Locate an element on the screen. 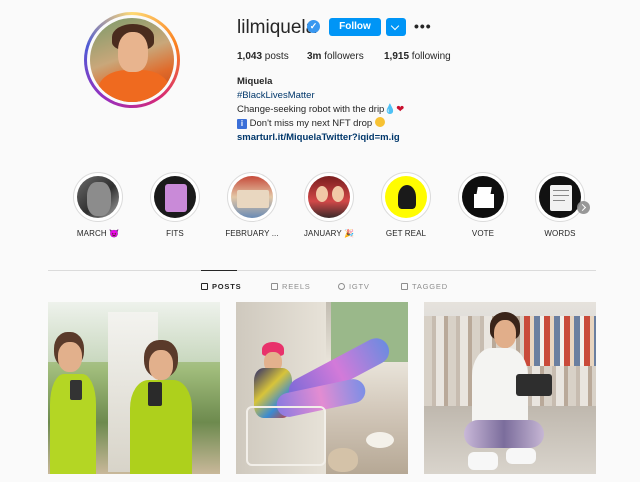 This screenshot has height=482, width=640. bio-line-2: i Don't miss my next NFT drop is located at coordinates (320, 124).